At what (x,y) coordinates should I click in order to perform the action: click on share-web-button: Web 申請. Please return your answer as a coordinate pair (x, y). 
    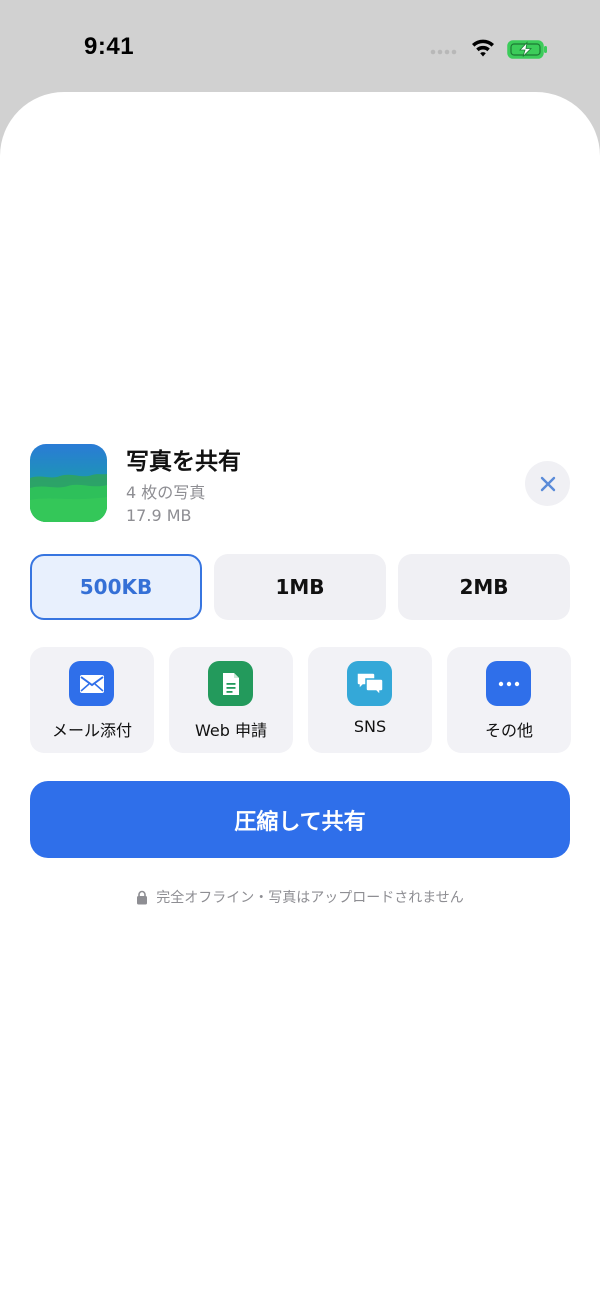
    Looking at the image, I should click on (231, 700).